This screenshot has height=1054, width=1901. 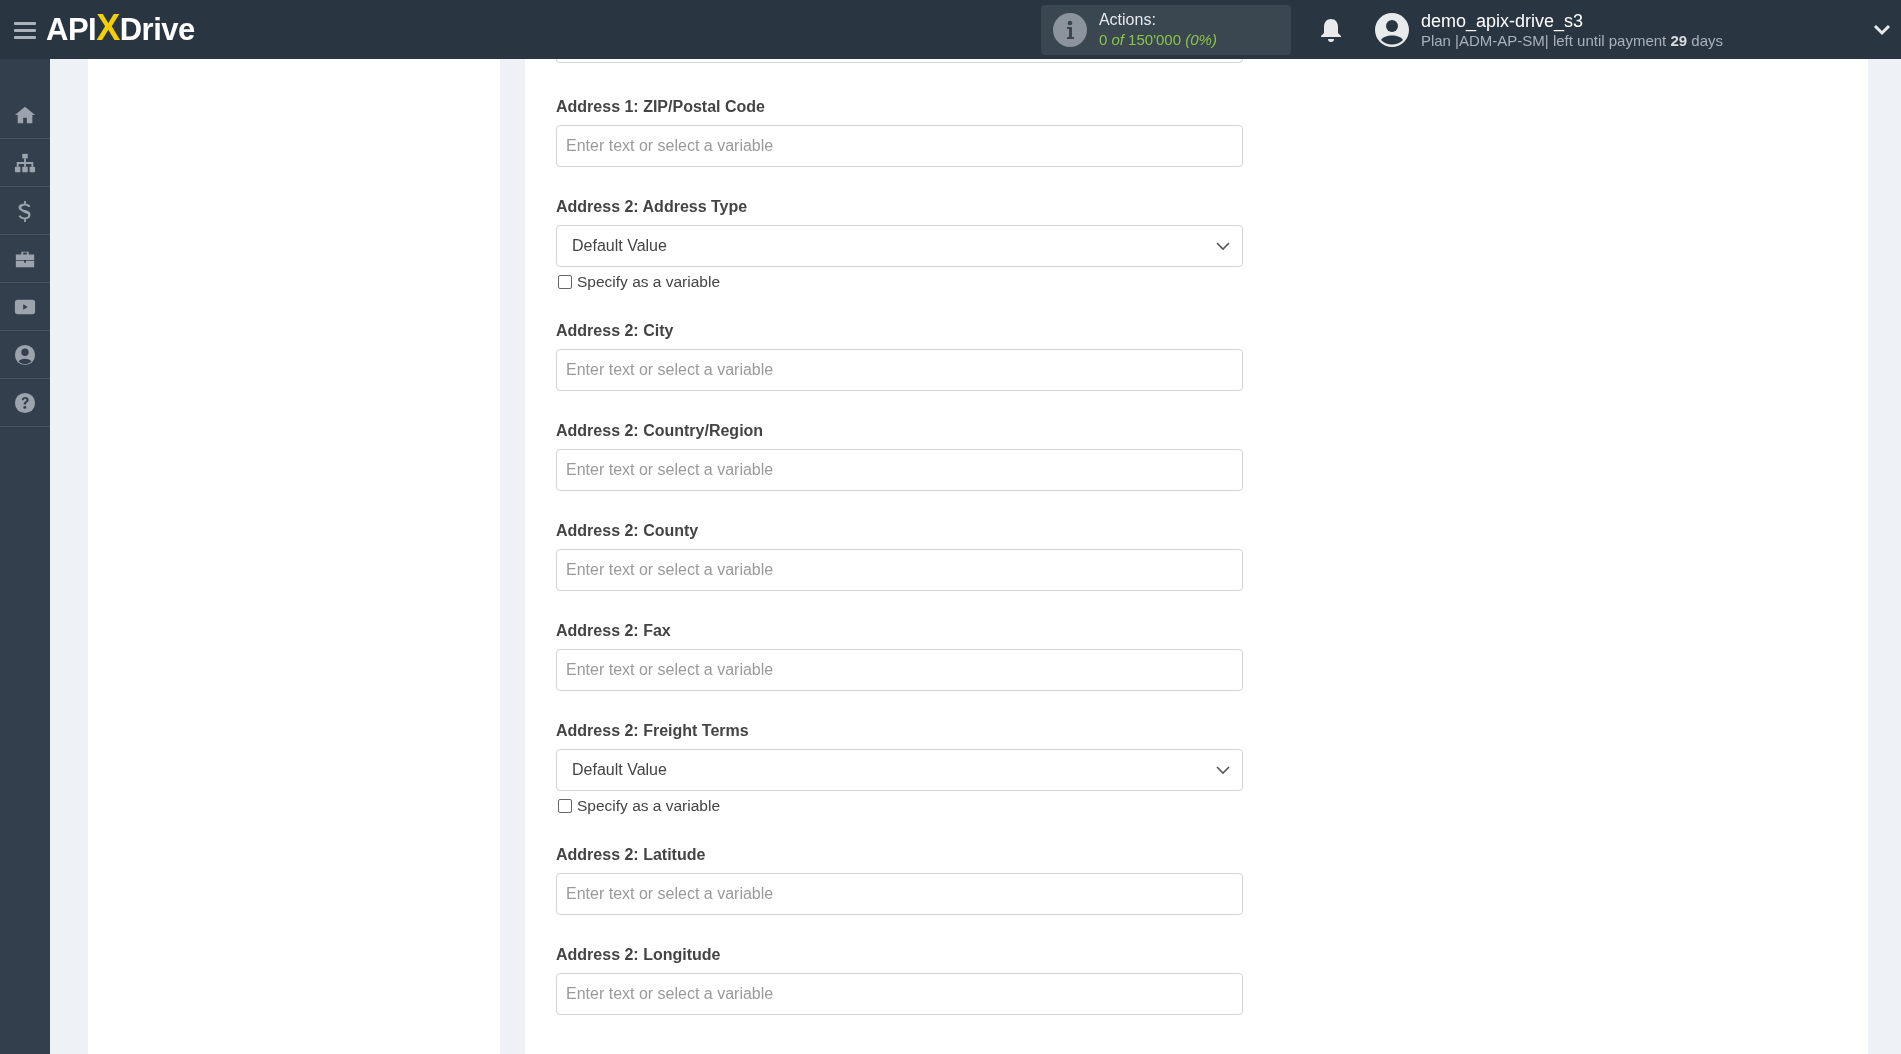 I want to click on field-label: Address 2: County, so click(x=628, y=531).